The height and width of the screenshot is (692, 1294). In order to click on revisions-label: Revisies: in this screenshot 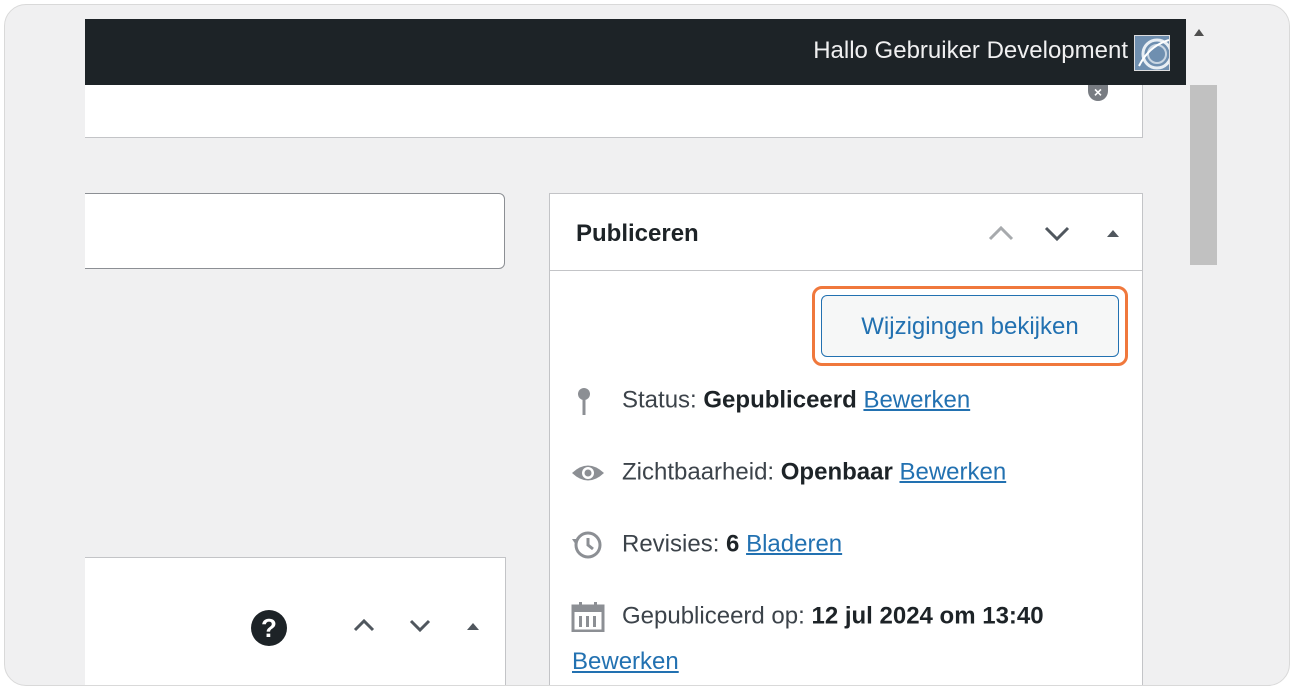, I will do `click(671, 544)`.